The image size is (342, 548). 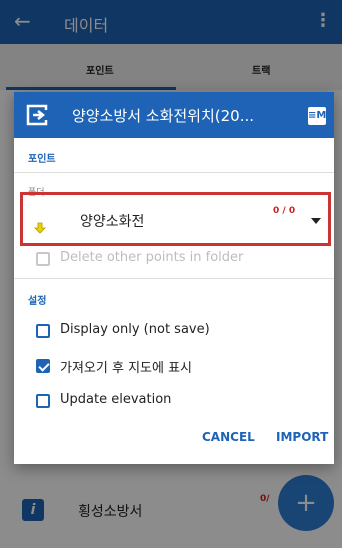 What do you see at coordinates (43, 259) in the screenshot?
I see `delete-other-points-checkbox` at bounding box center [43, 259].